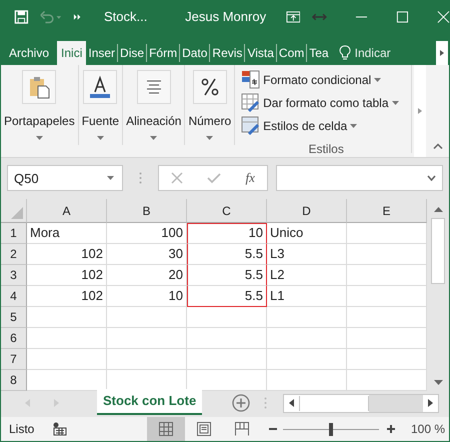 This screenshot has height=442, width=450. I want to click on column-header: A, so click(67, 211).